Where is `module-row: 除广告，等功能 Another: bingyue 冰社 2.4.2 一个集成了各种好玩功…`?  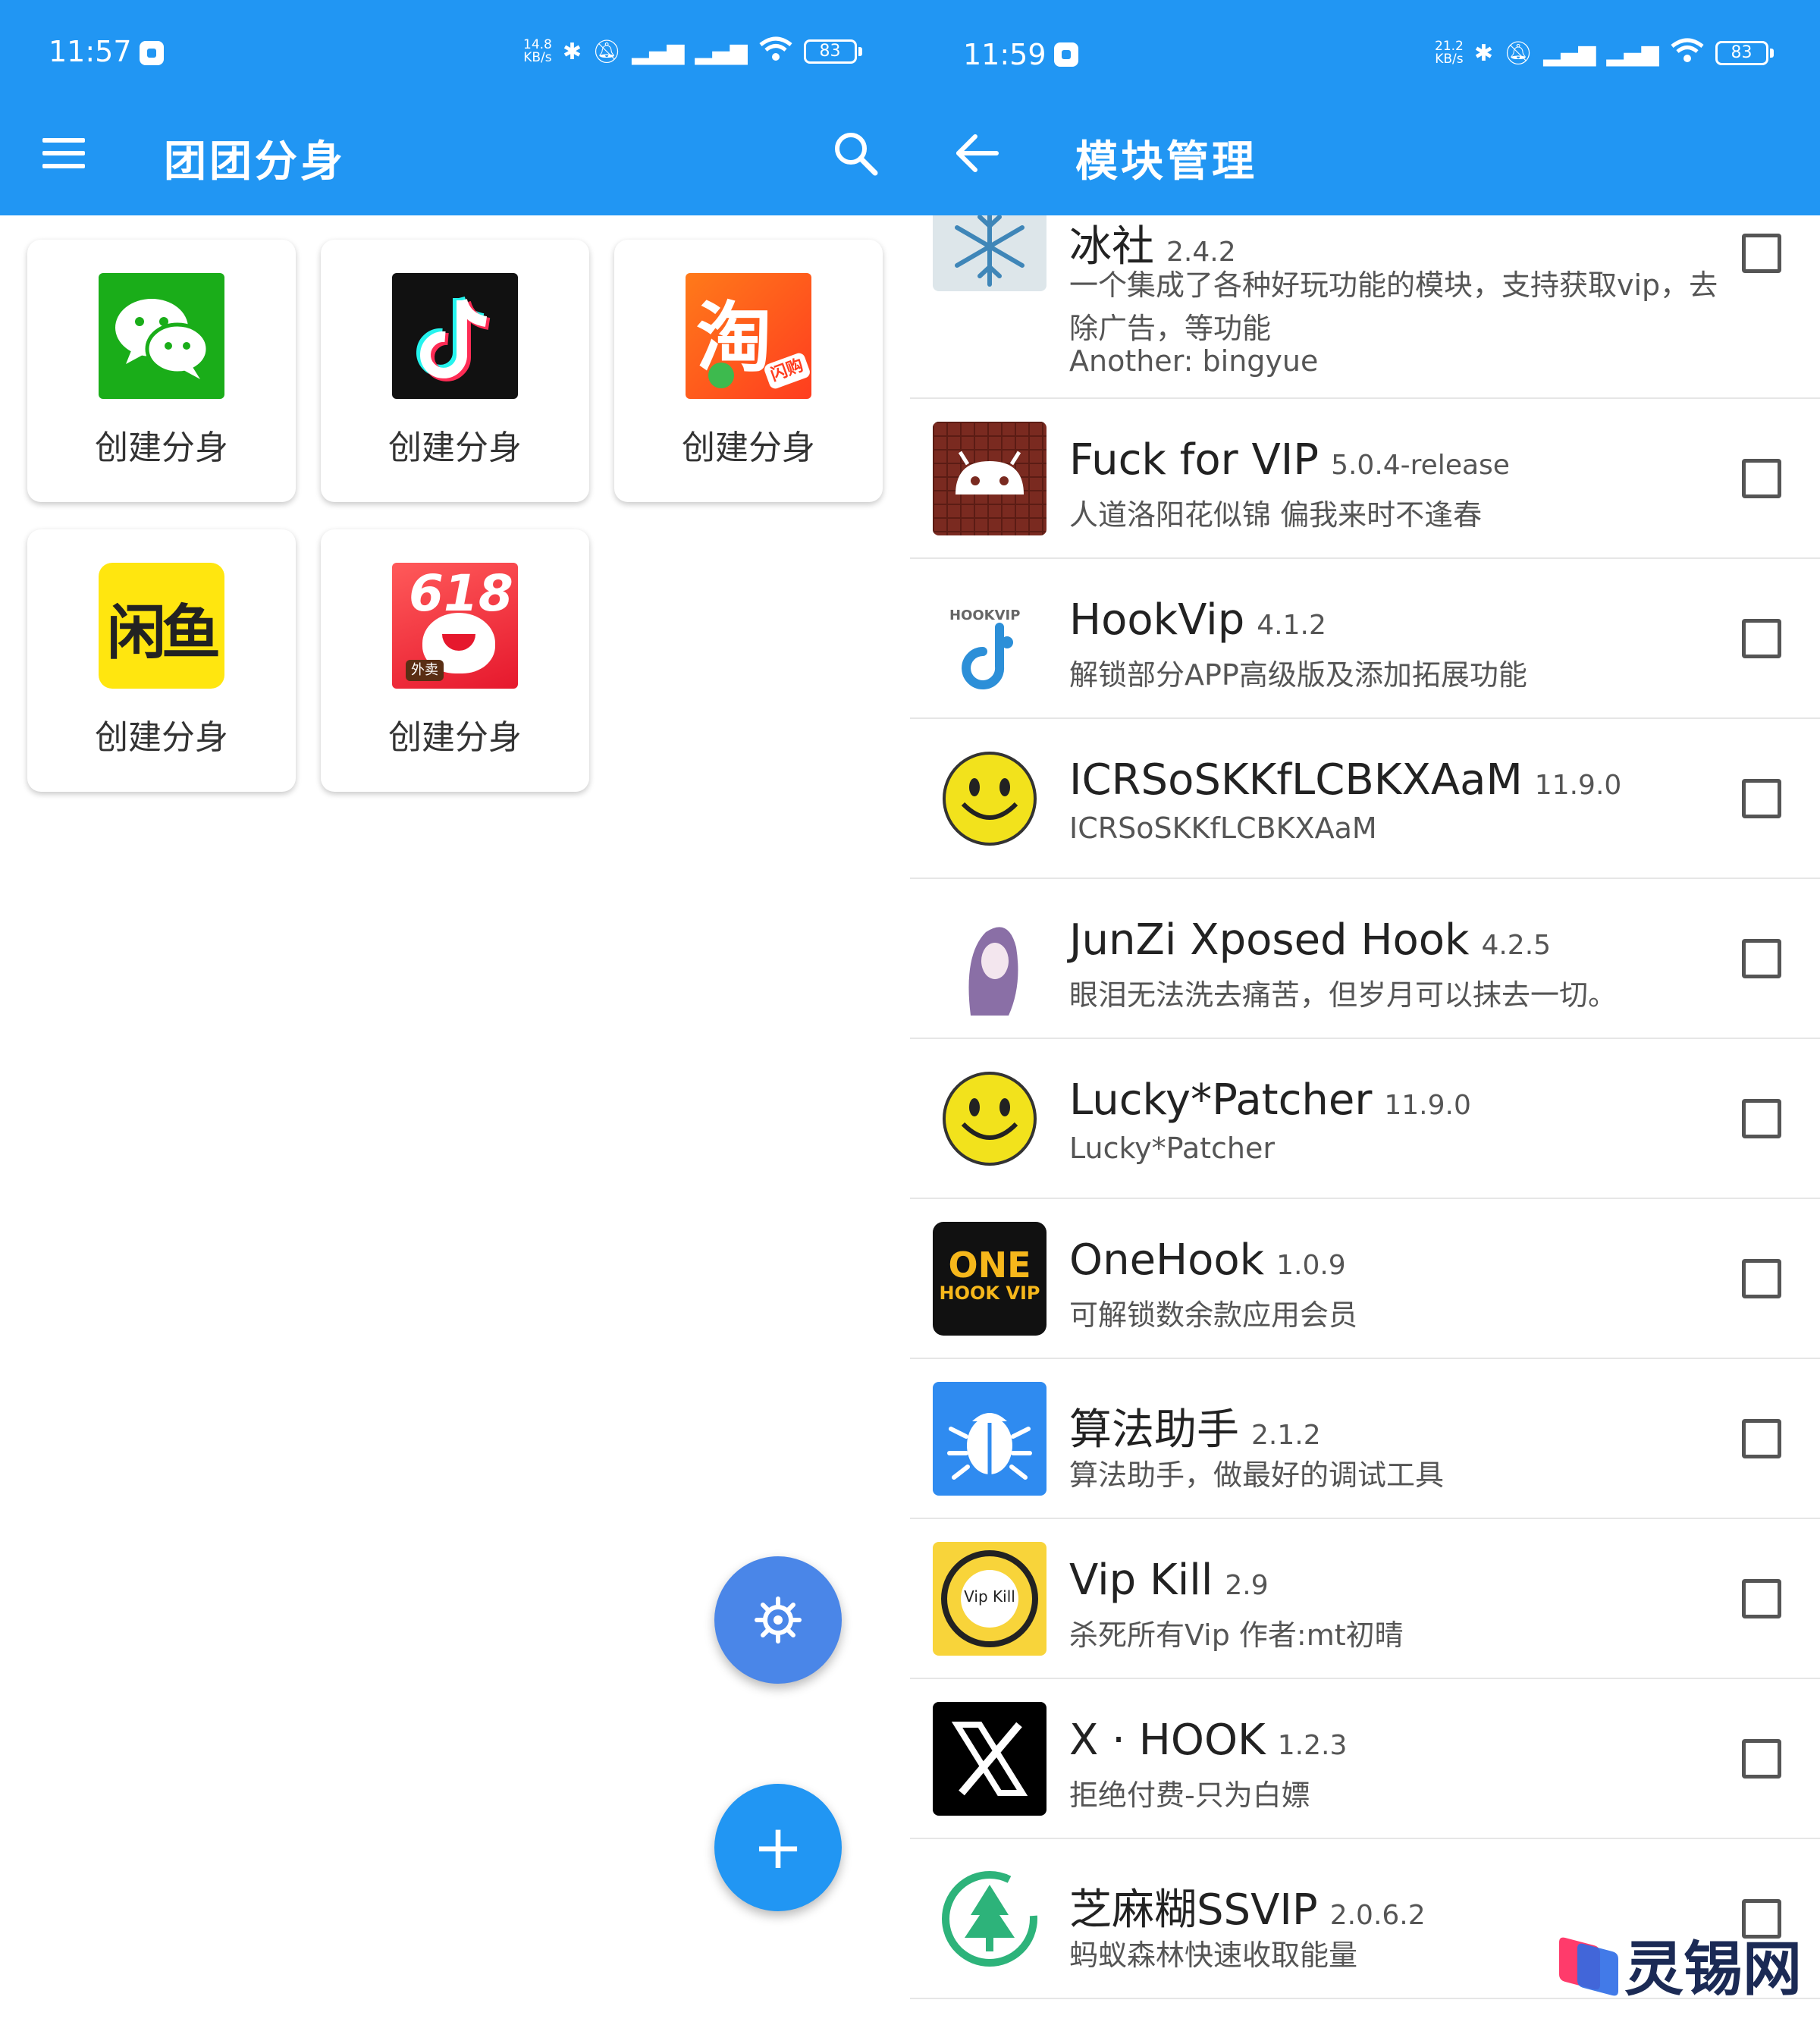 module-row: 除广告，等功能 Another: bingyue 冰社 2.4.2 一个集成了各种好玩功… is located at coordinates (1365, 294).